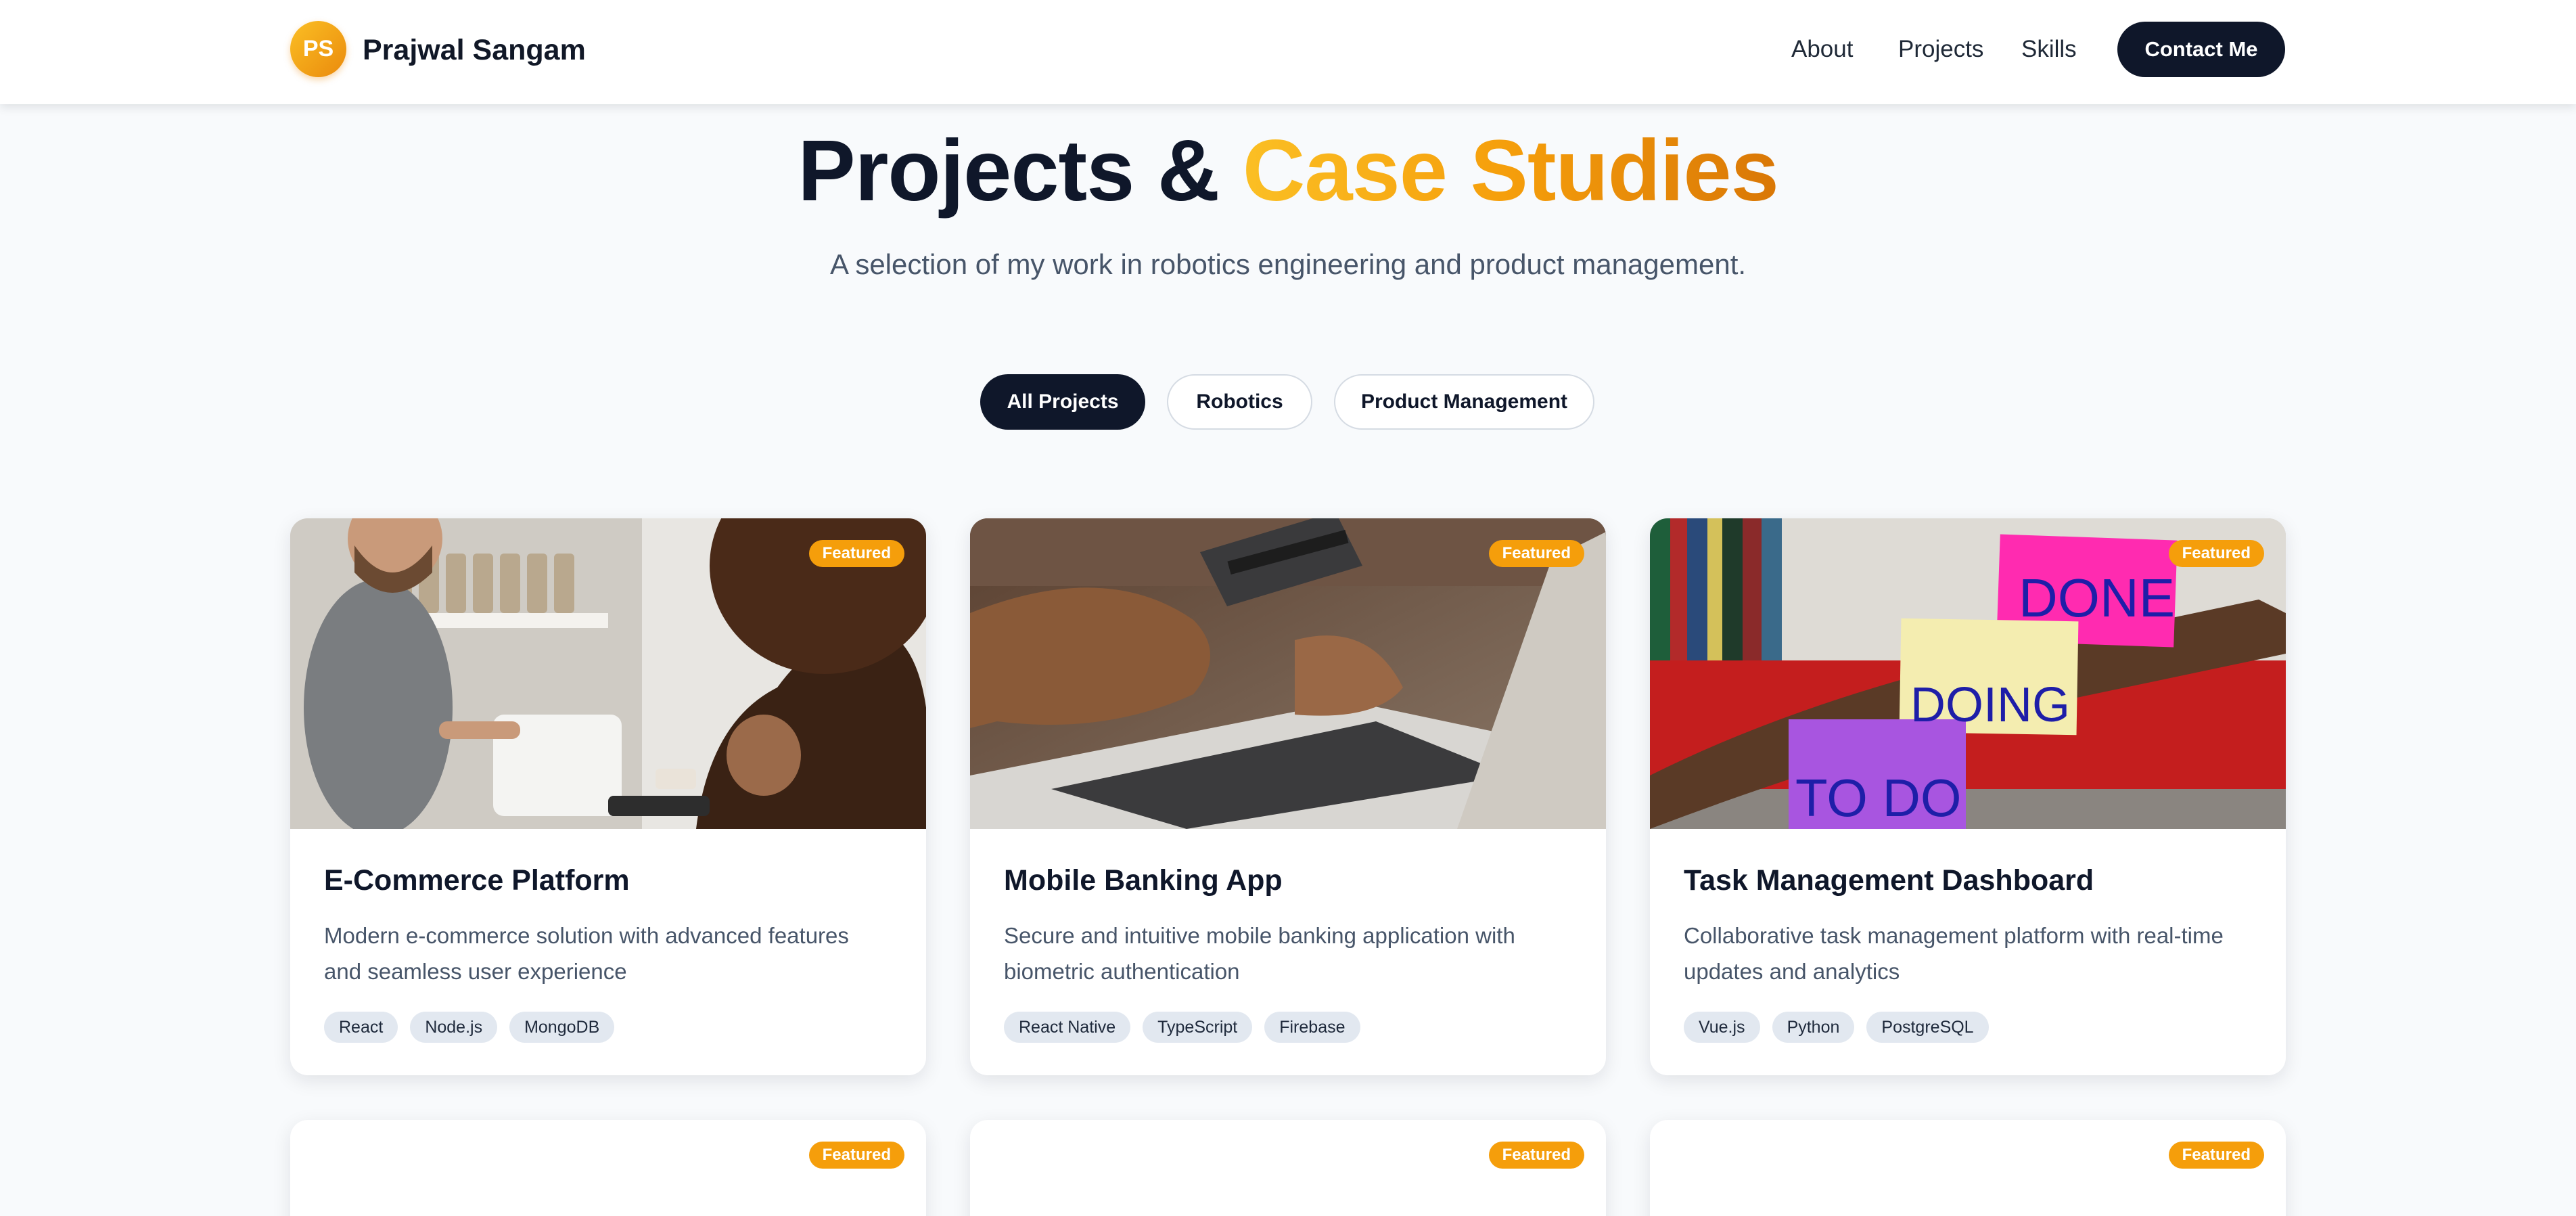  What do you see at coordinates (361, 1028) in the screenshot?
I see `tech-tag: React` at bounding box center [361, 1028].